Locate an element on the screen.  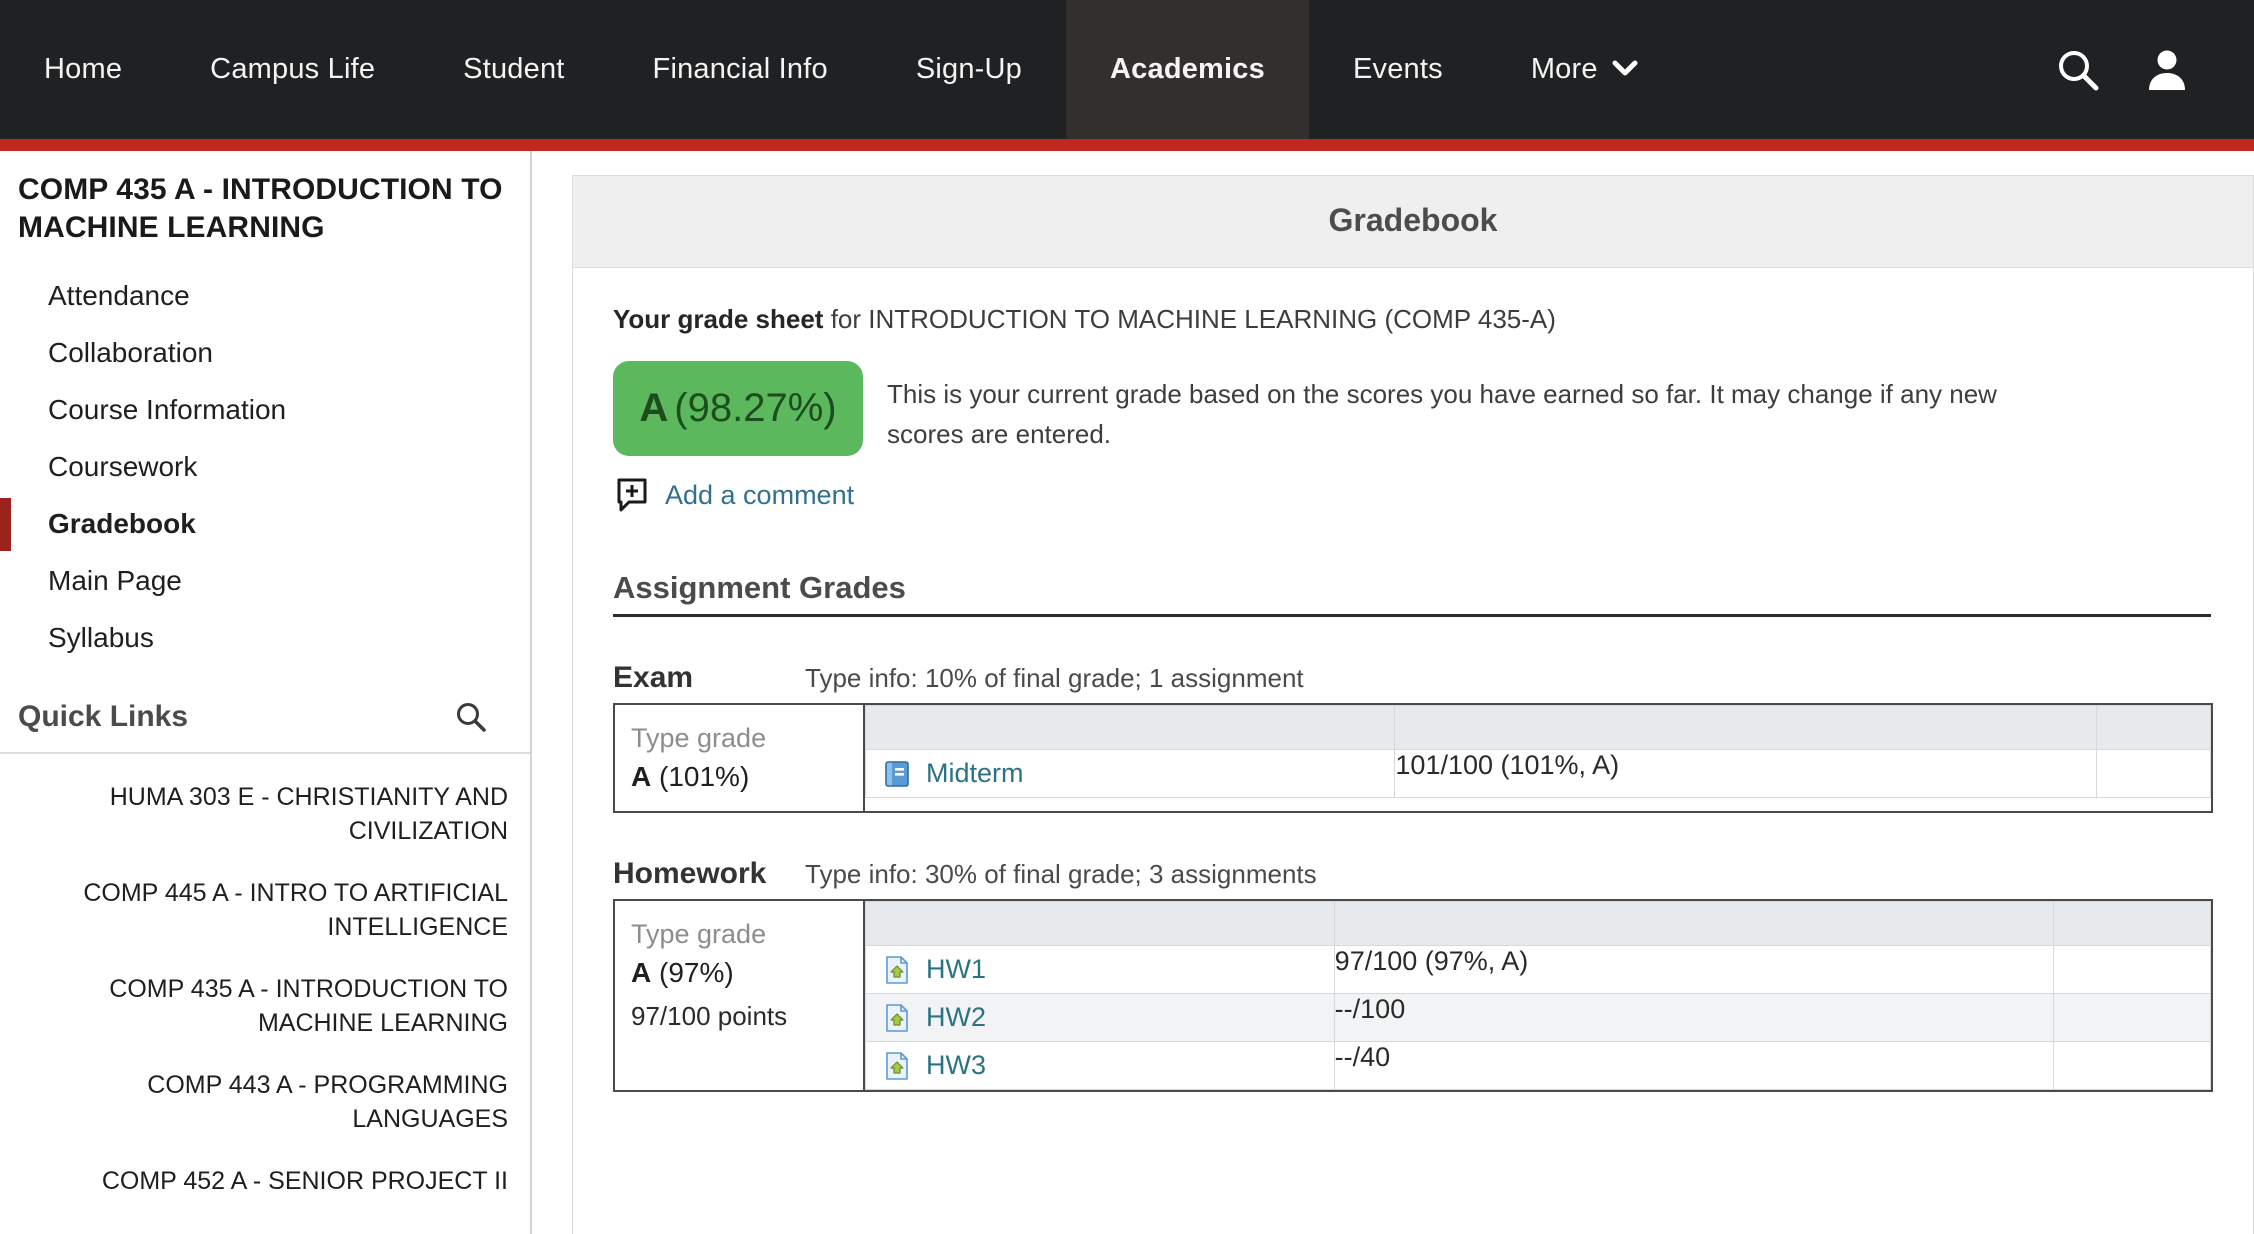
nav-item-student-label: Student is located at coordinates (514, 69).